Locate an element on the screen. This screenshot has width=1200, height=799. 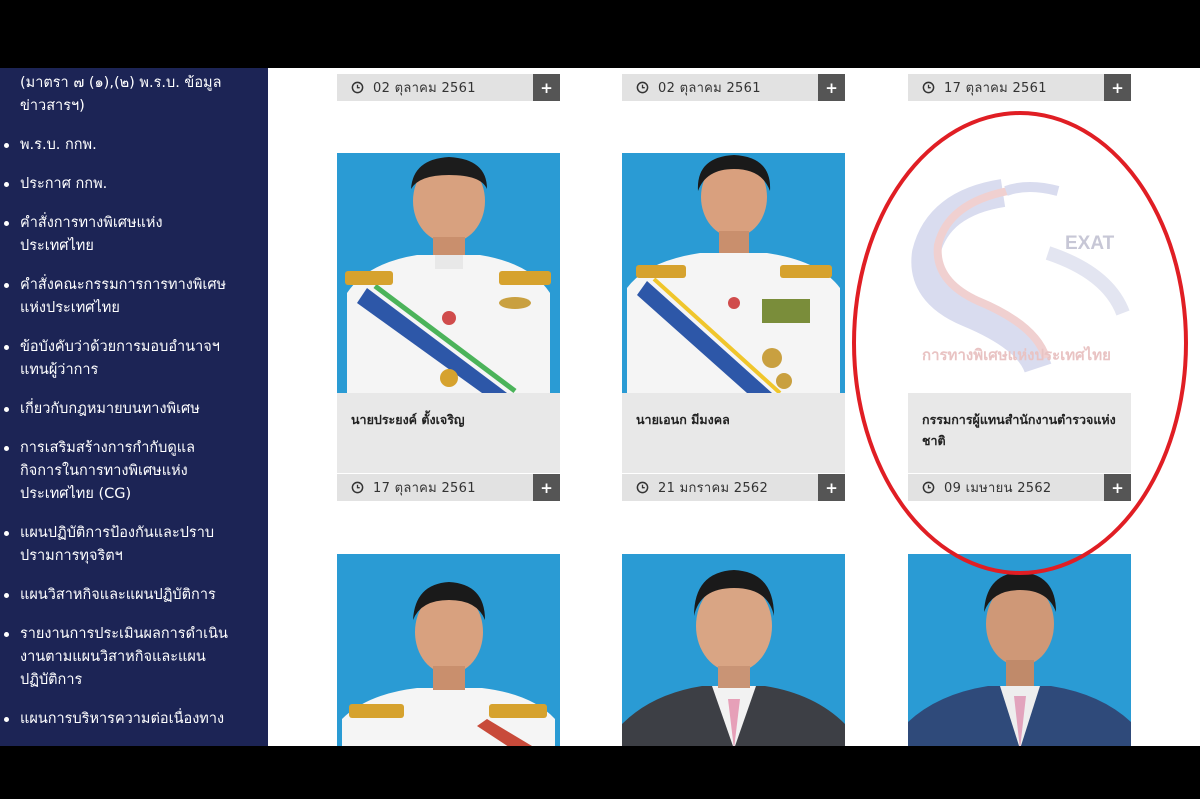
date-bar: 21 มกราคม 2562 + is located at coordinates (733, 487).